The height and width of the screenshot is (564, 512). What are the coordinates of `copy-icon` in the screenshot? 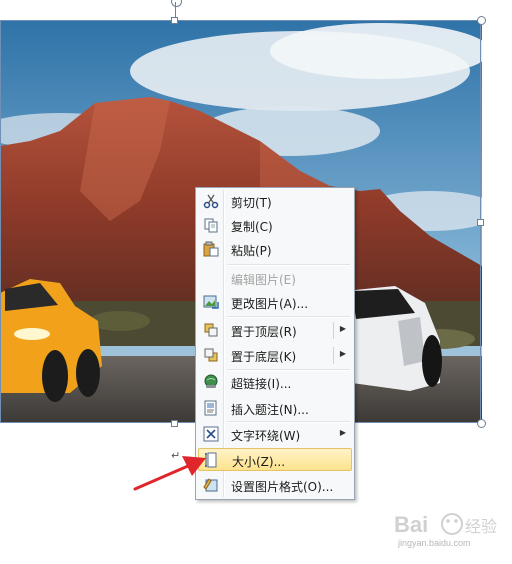 It's located at (211, 225).